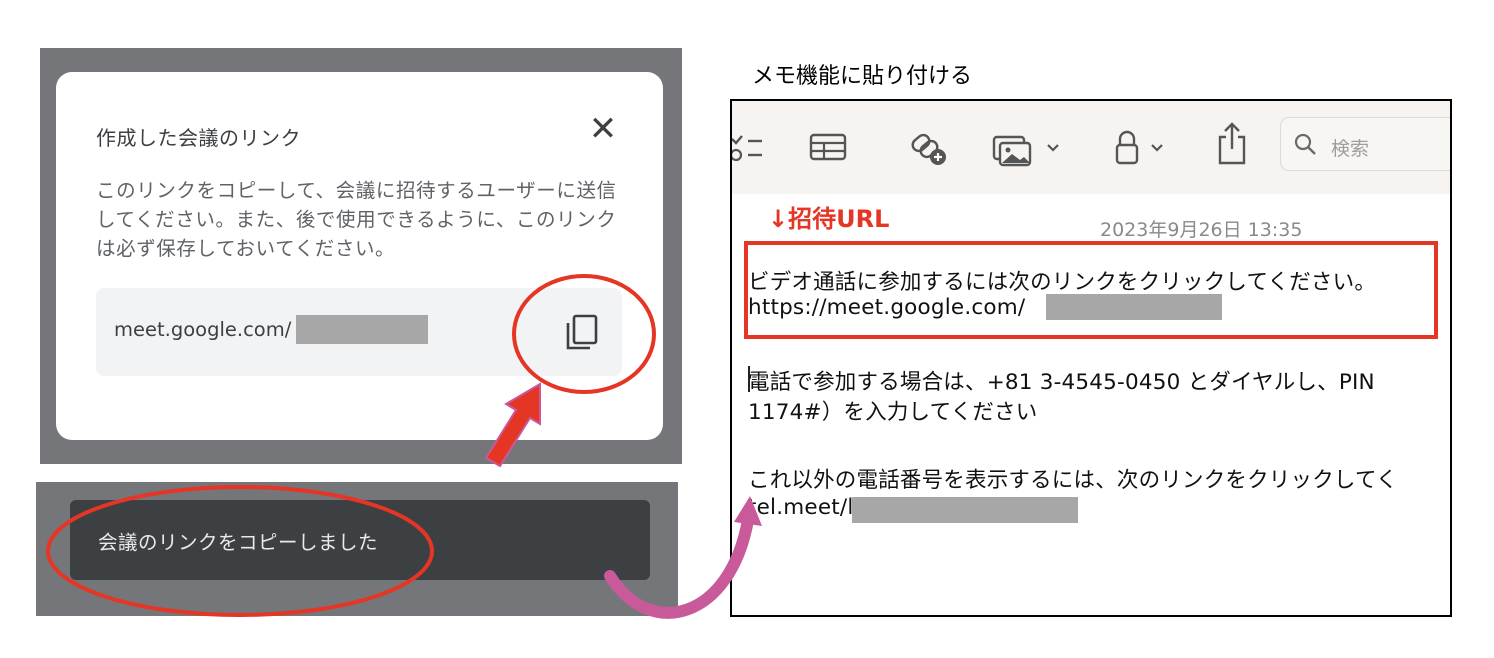 The image size is (1494, 658). I want to click on meeting-link-text: meet.google.com/, so click(203, 329).